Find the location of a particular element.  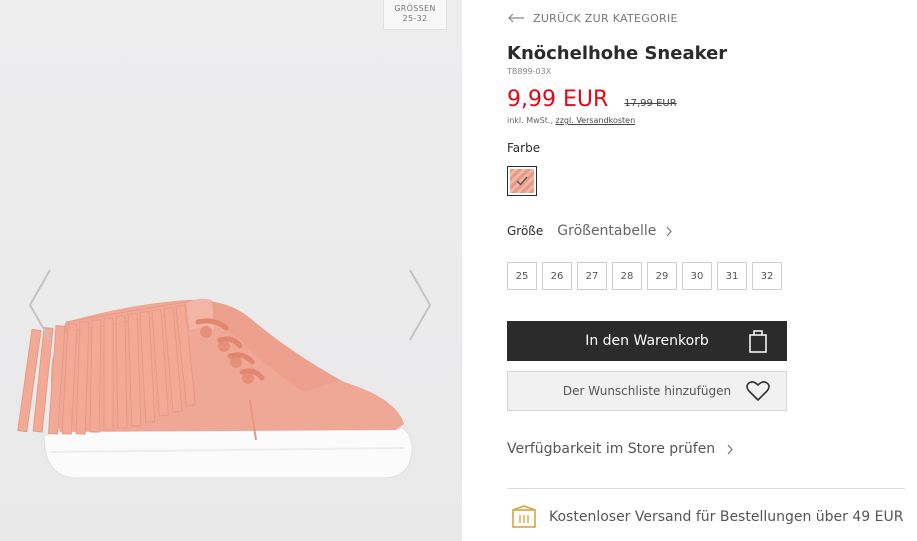

size-row: Größe Größentabelle is located at coordinates (590, 231).